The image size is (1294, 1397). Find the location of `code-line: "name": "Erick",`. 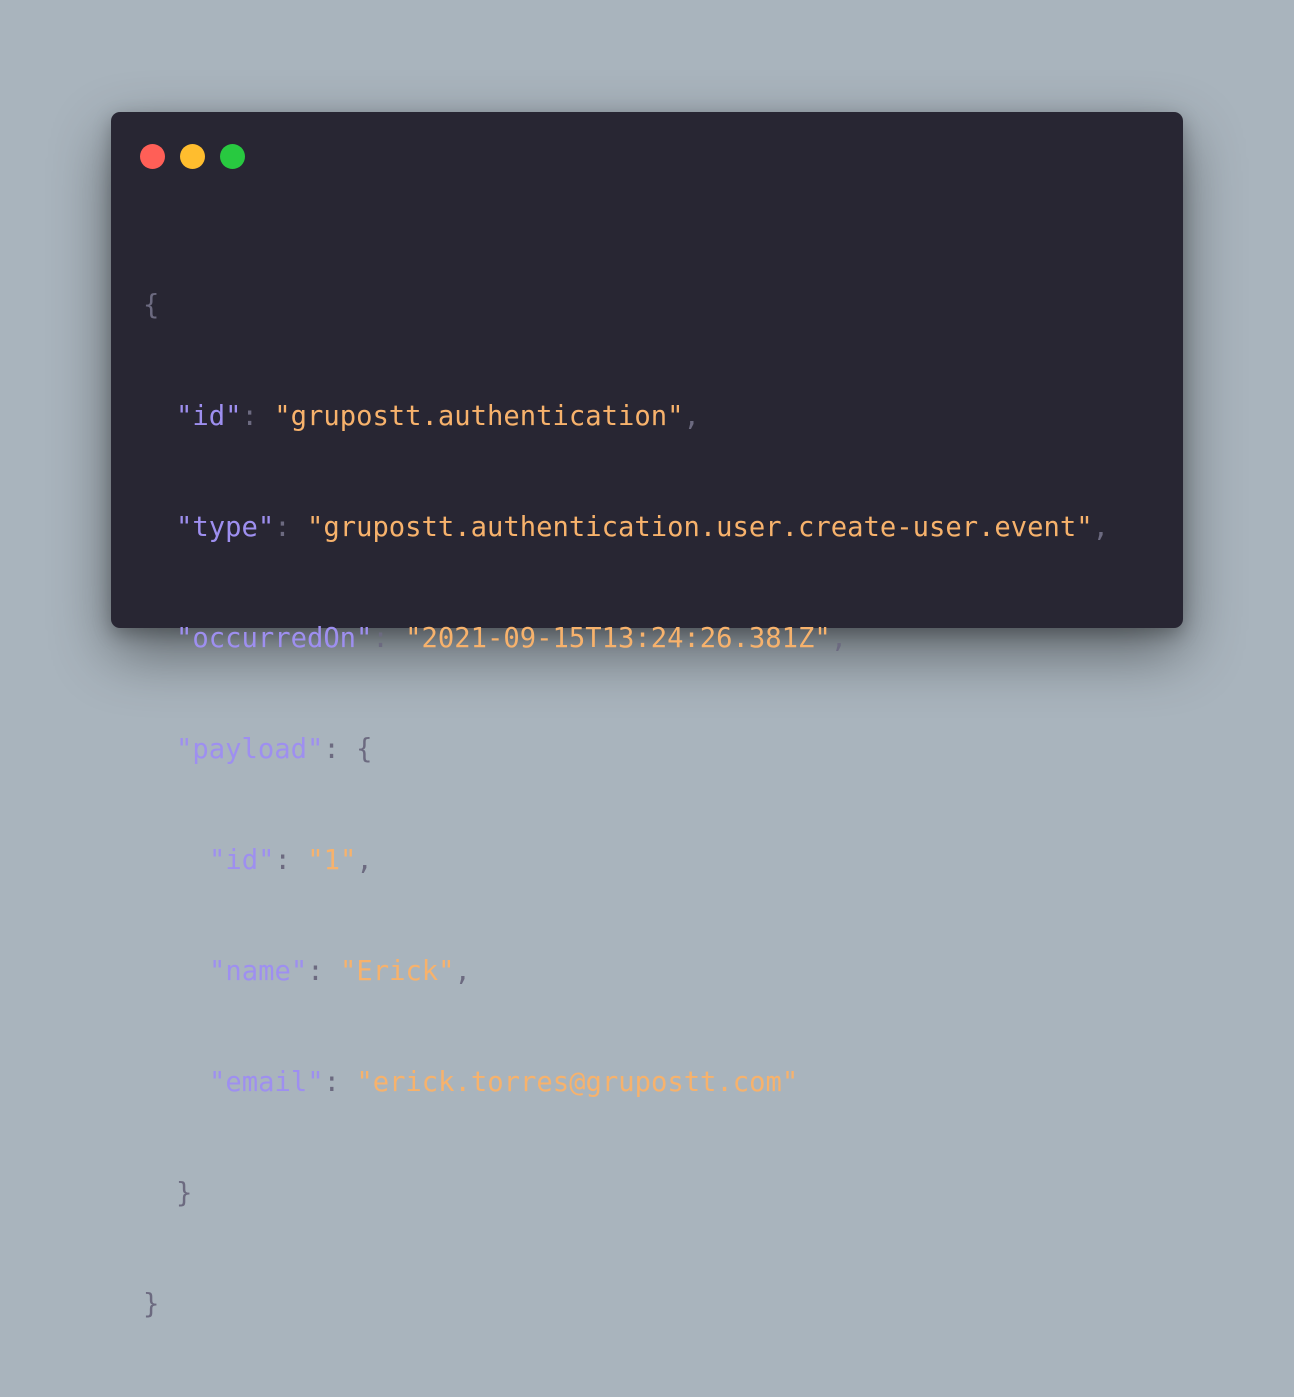

code-line: "name": "Erick", is located at coordinates (626, 971).